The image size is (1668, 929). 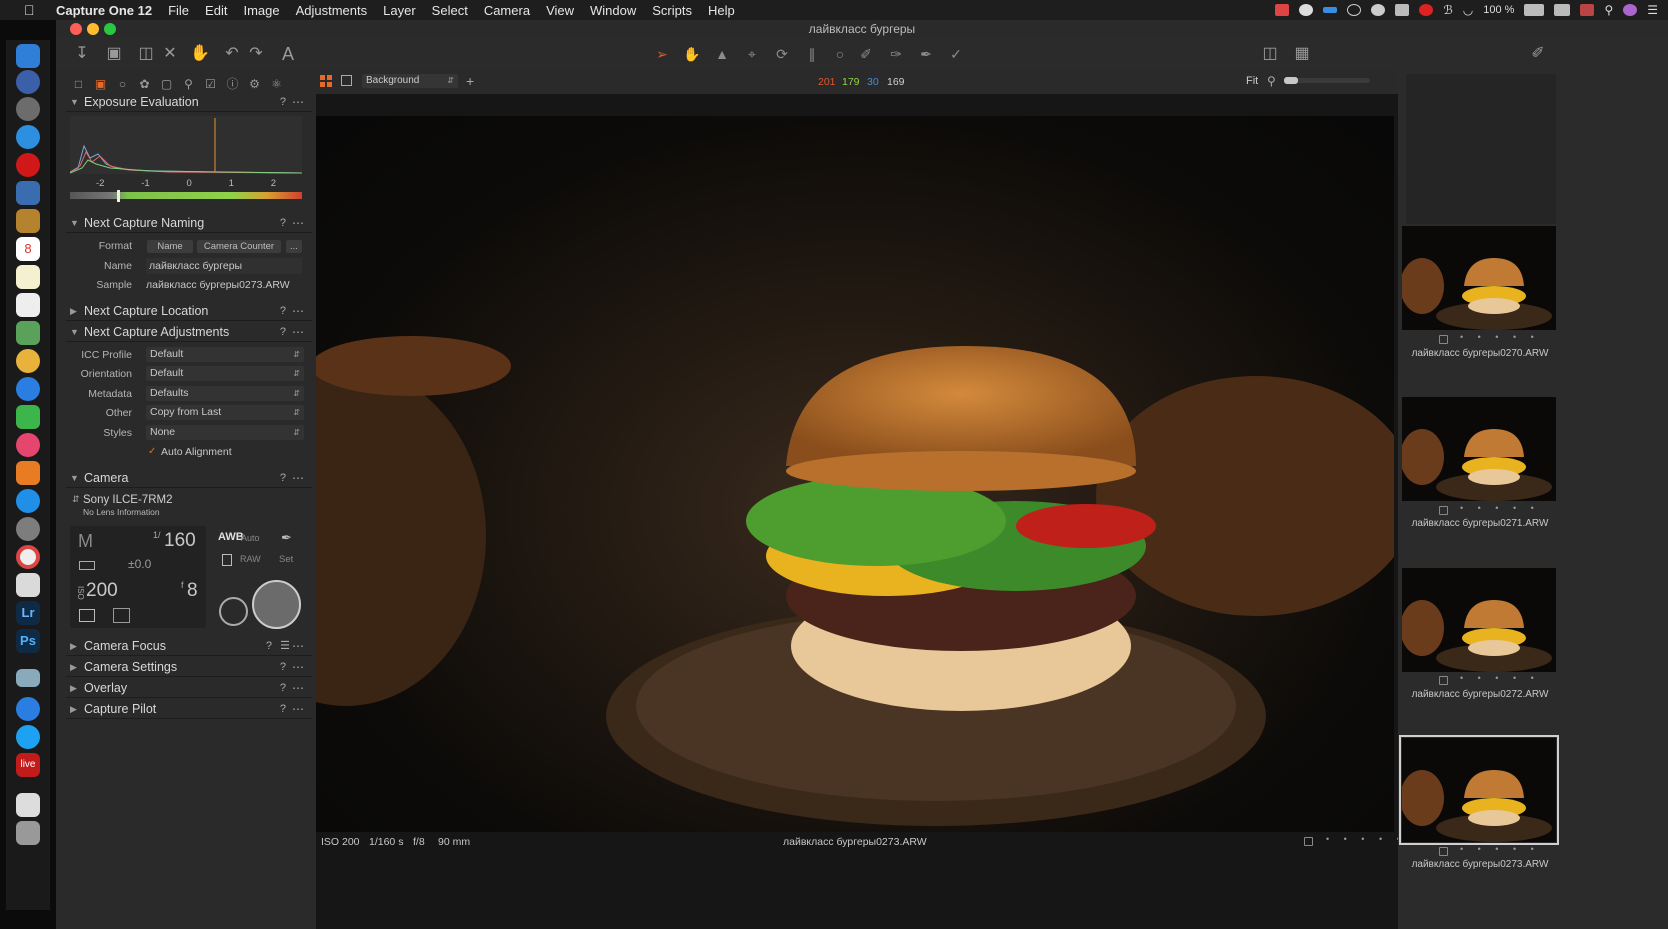 I want to click on lightroom-icon: Lr, so click(x=28, y=613).